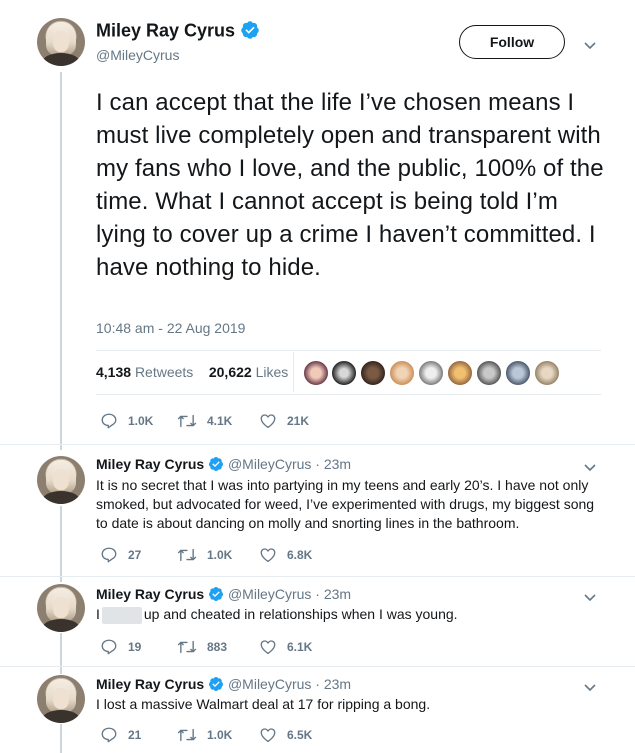  What do you see at coordinates (272, 372) in the screenshot?
I see `likes-label: Likes` at bounding box center [272, 372].